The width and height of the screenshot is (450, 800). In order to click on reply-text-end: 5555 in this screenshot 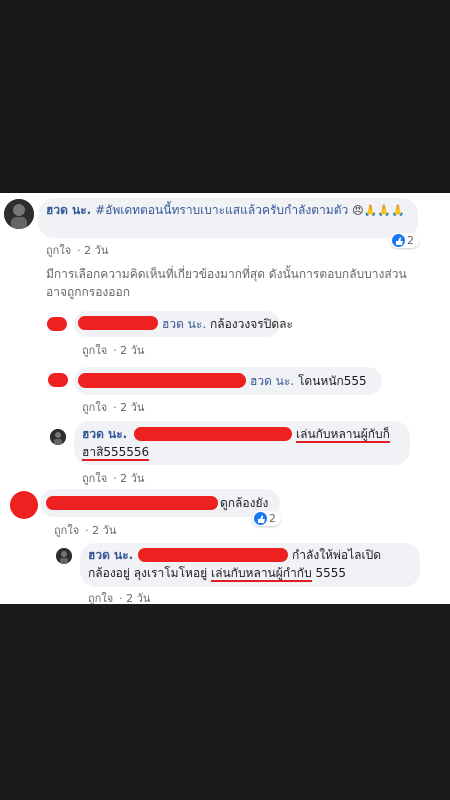, I will do `click(331, 573)`.